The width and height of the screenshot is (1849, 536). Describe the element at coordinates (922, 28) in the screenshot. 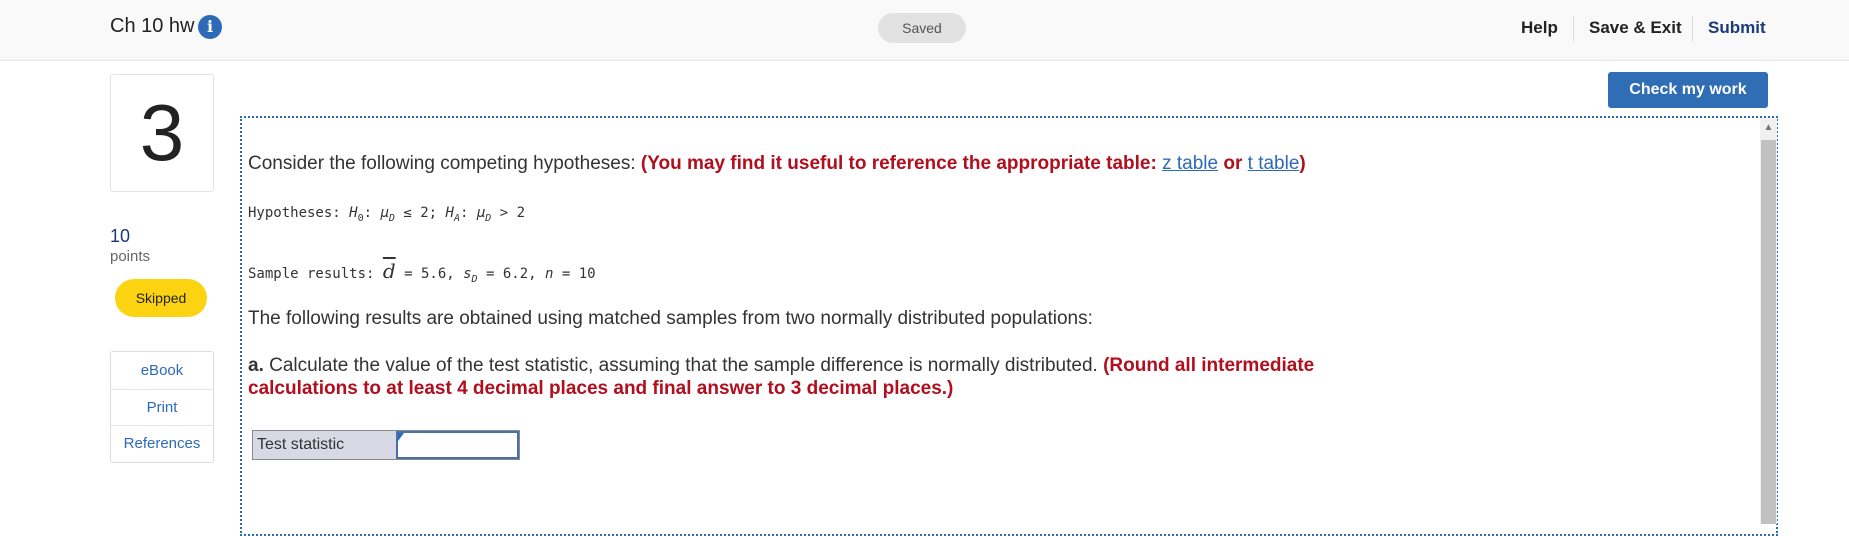

I see `saved-status-badge: Saved` at that location.